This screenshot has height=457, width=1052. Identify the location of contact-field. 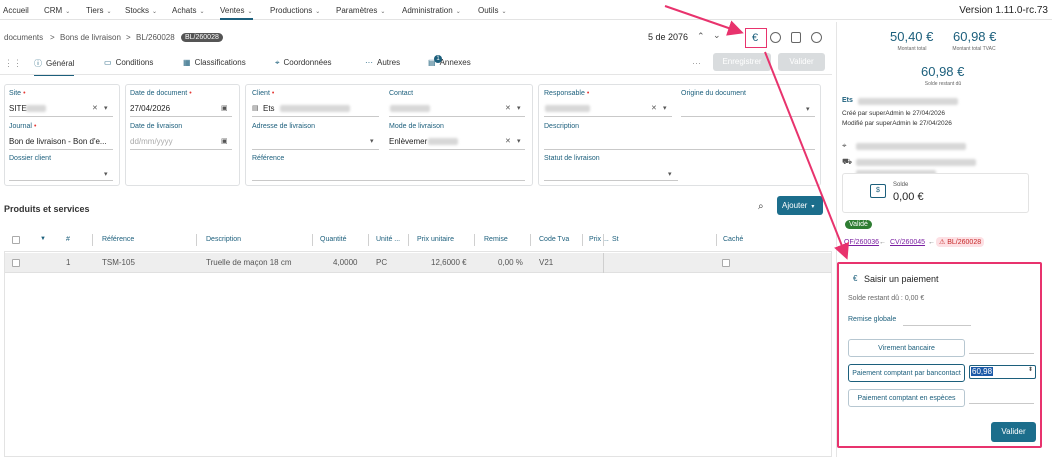
(457, 116).